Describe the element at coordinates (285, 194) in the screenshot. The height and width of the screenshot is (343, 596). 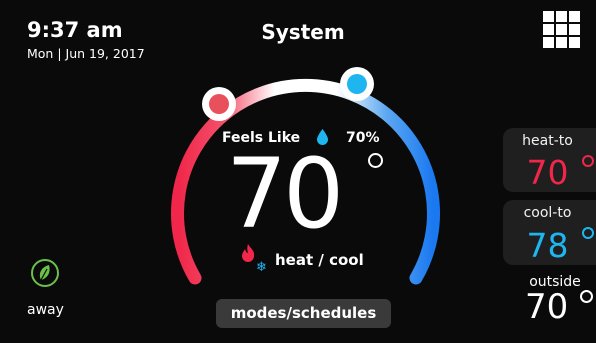
I see `current-temperature: 70` at that location.